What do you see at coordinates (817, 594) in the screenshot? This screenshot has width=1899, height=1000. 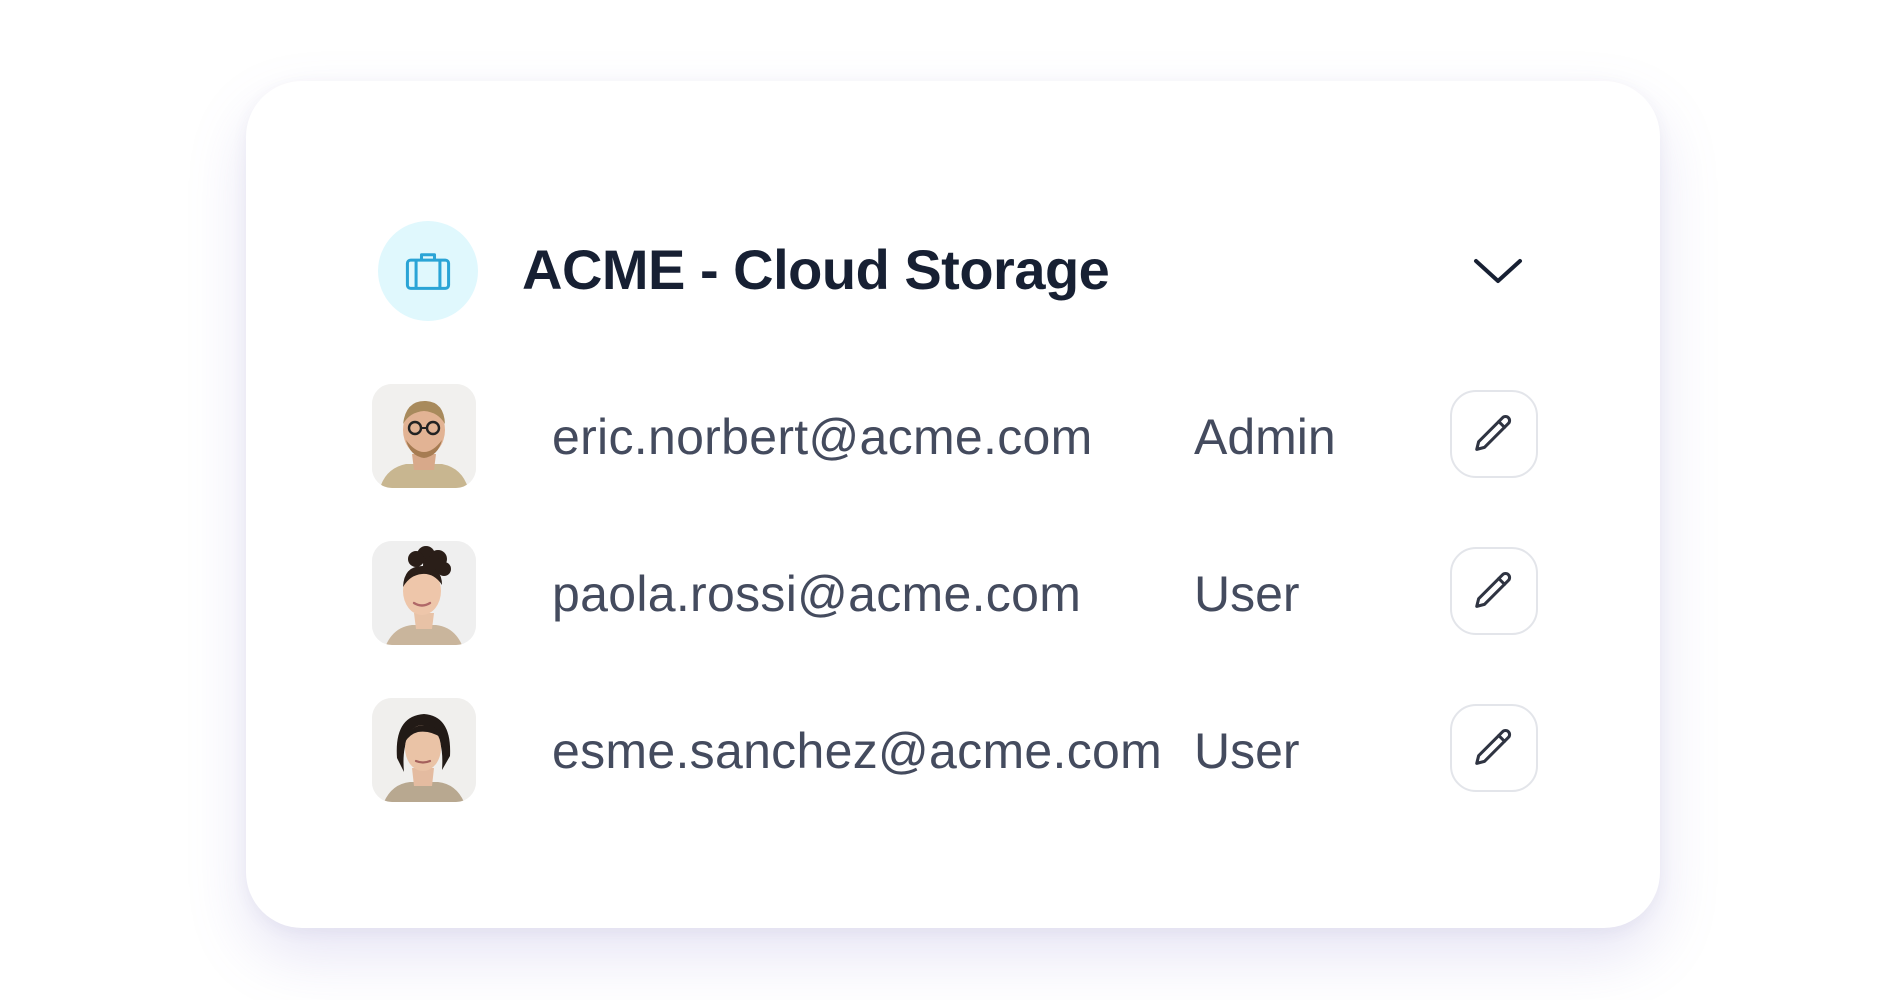 I see `member-email: paola.rossi@acme.com` at bounding box center [817, 594].